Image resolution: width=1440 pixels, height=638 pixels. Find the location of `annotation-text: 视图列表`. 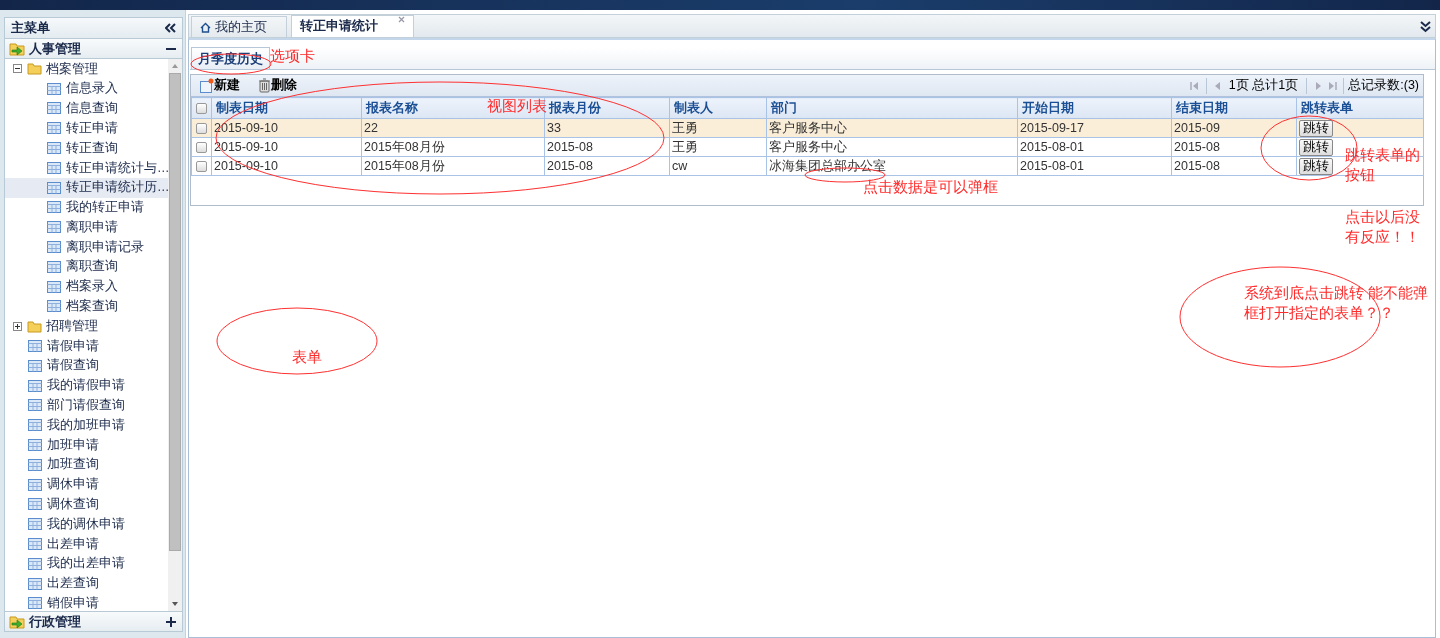

annotation-text: 视图列表 is located at coordinates (517, 106).